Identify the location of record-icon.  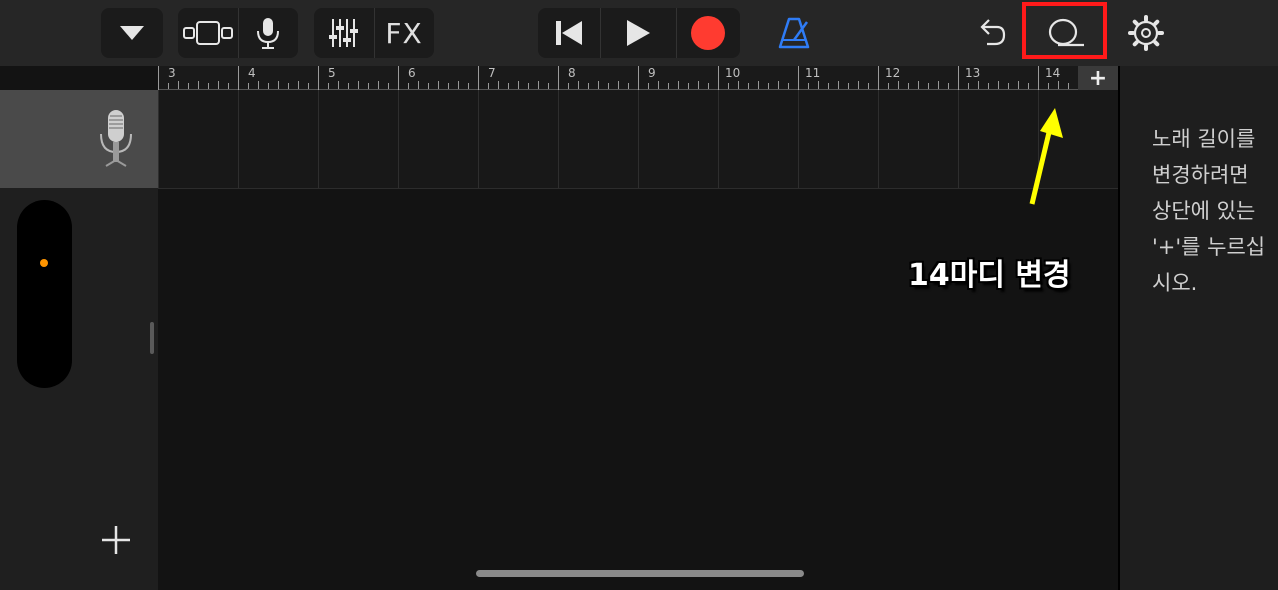
(708, 33).